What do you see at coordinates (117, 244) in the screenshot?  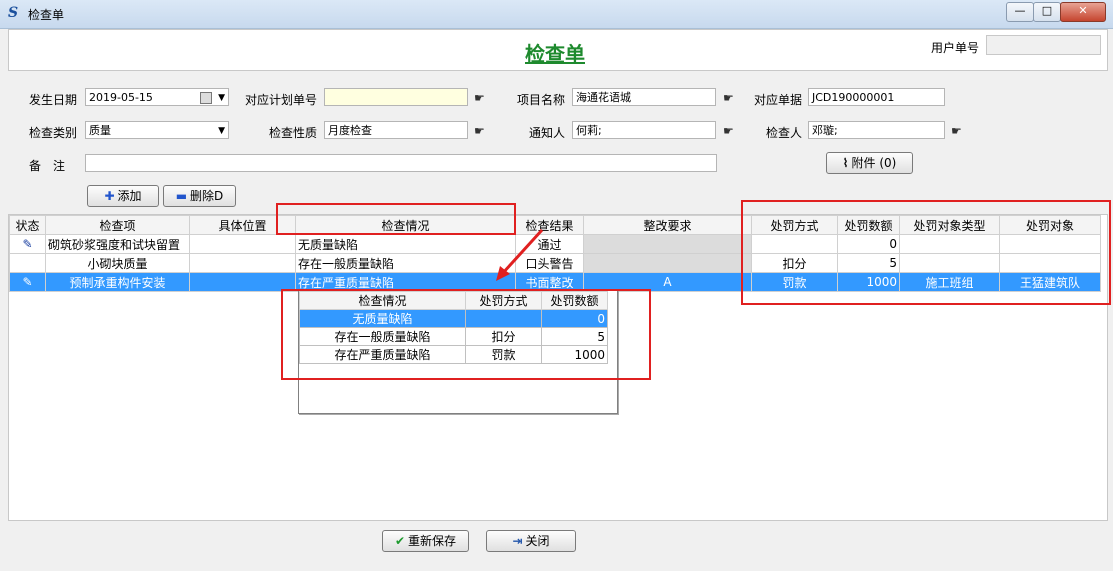 I see `cell-item: 砌筑砂浆强度和试块留置` at bounding box center [117, 244].